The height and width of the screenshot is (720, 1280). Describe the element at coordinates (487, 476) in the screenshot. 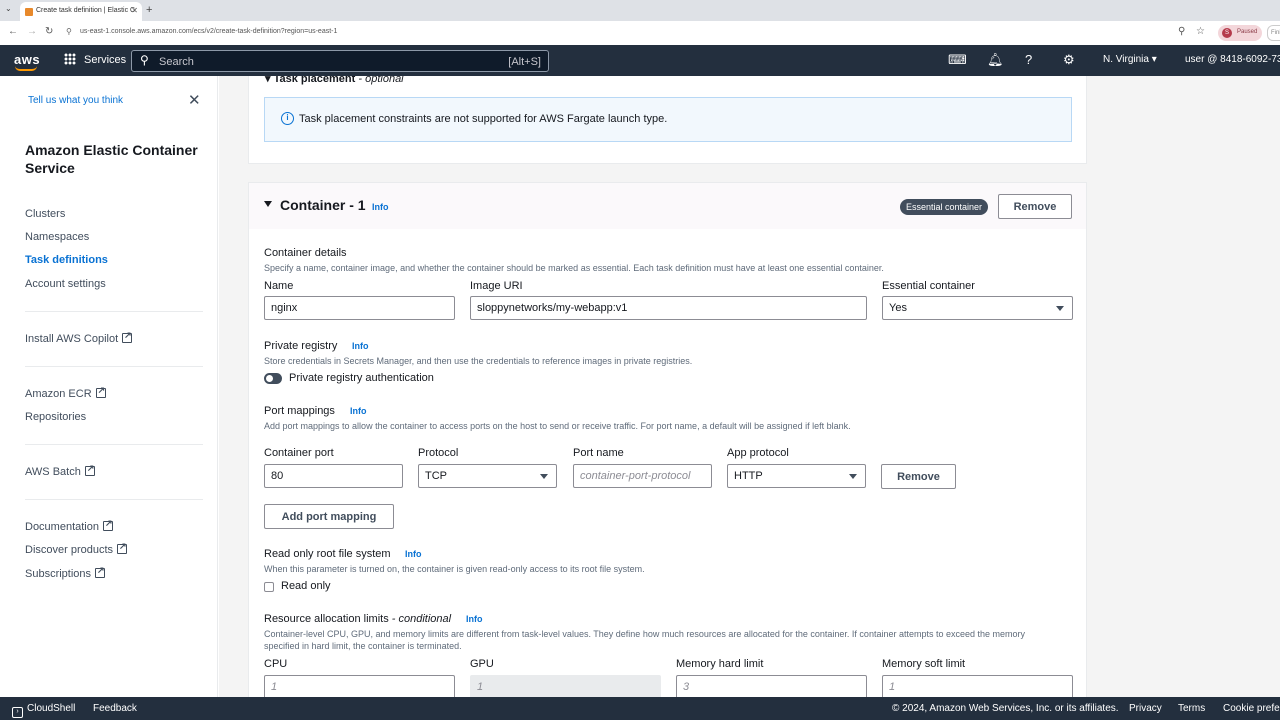

I see `protocol-select: TCP` at that location.